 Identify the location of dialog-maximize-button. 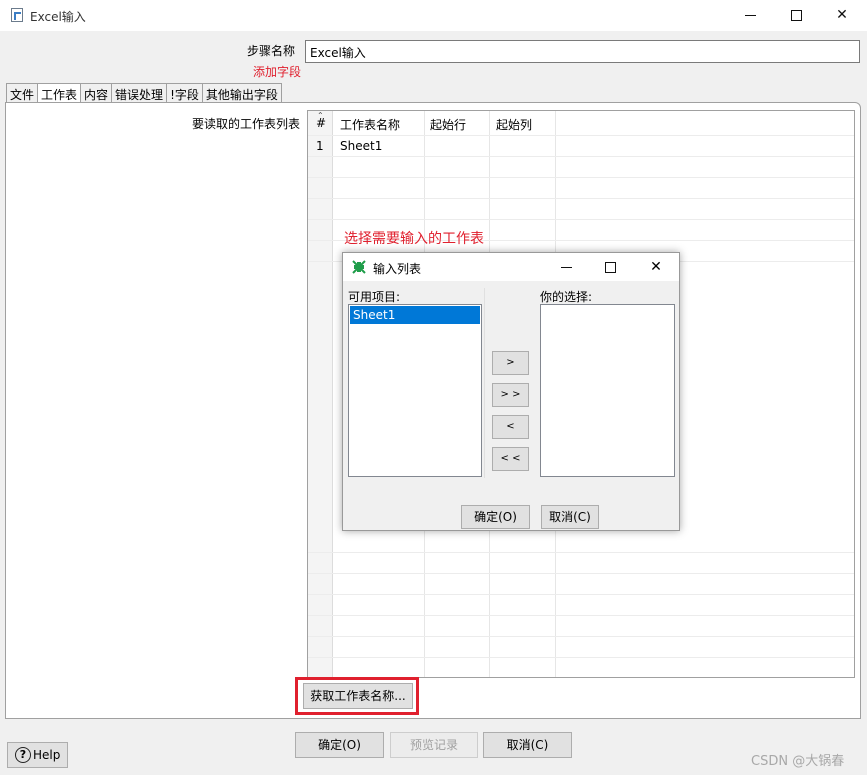
(610, 267).